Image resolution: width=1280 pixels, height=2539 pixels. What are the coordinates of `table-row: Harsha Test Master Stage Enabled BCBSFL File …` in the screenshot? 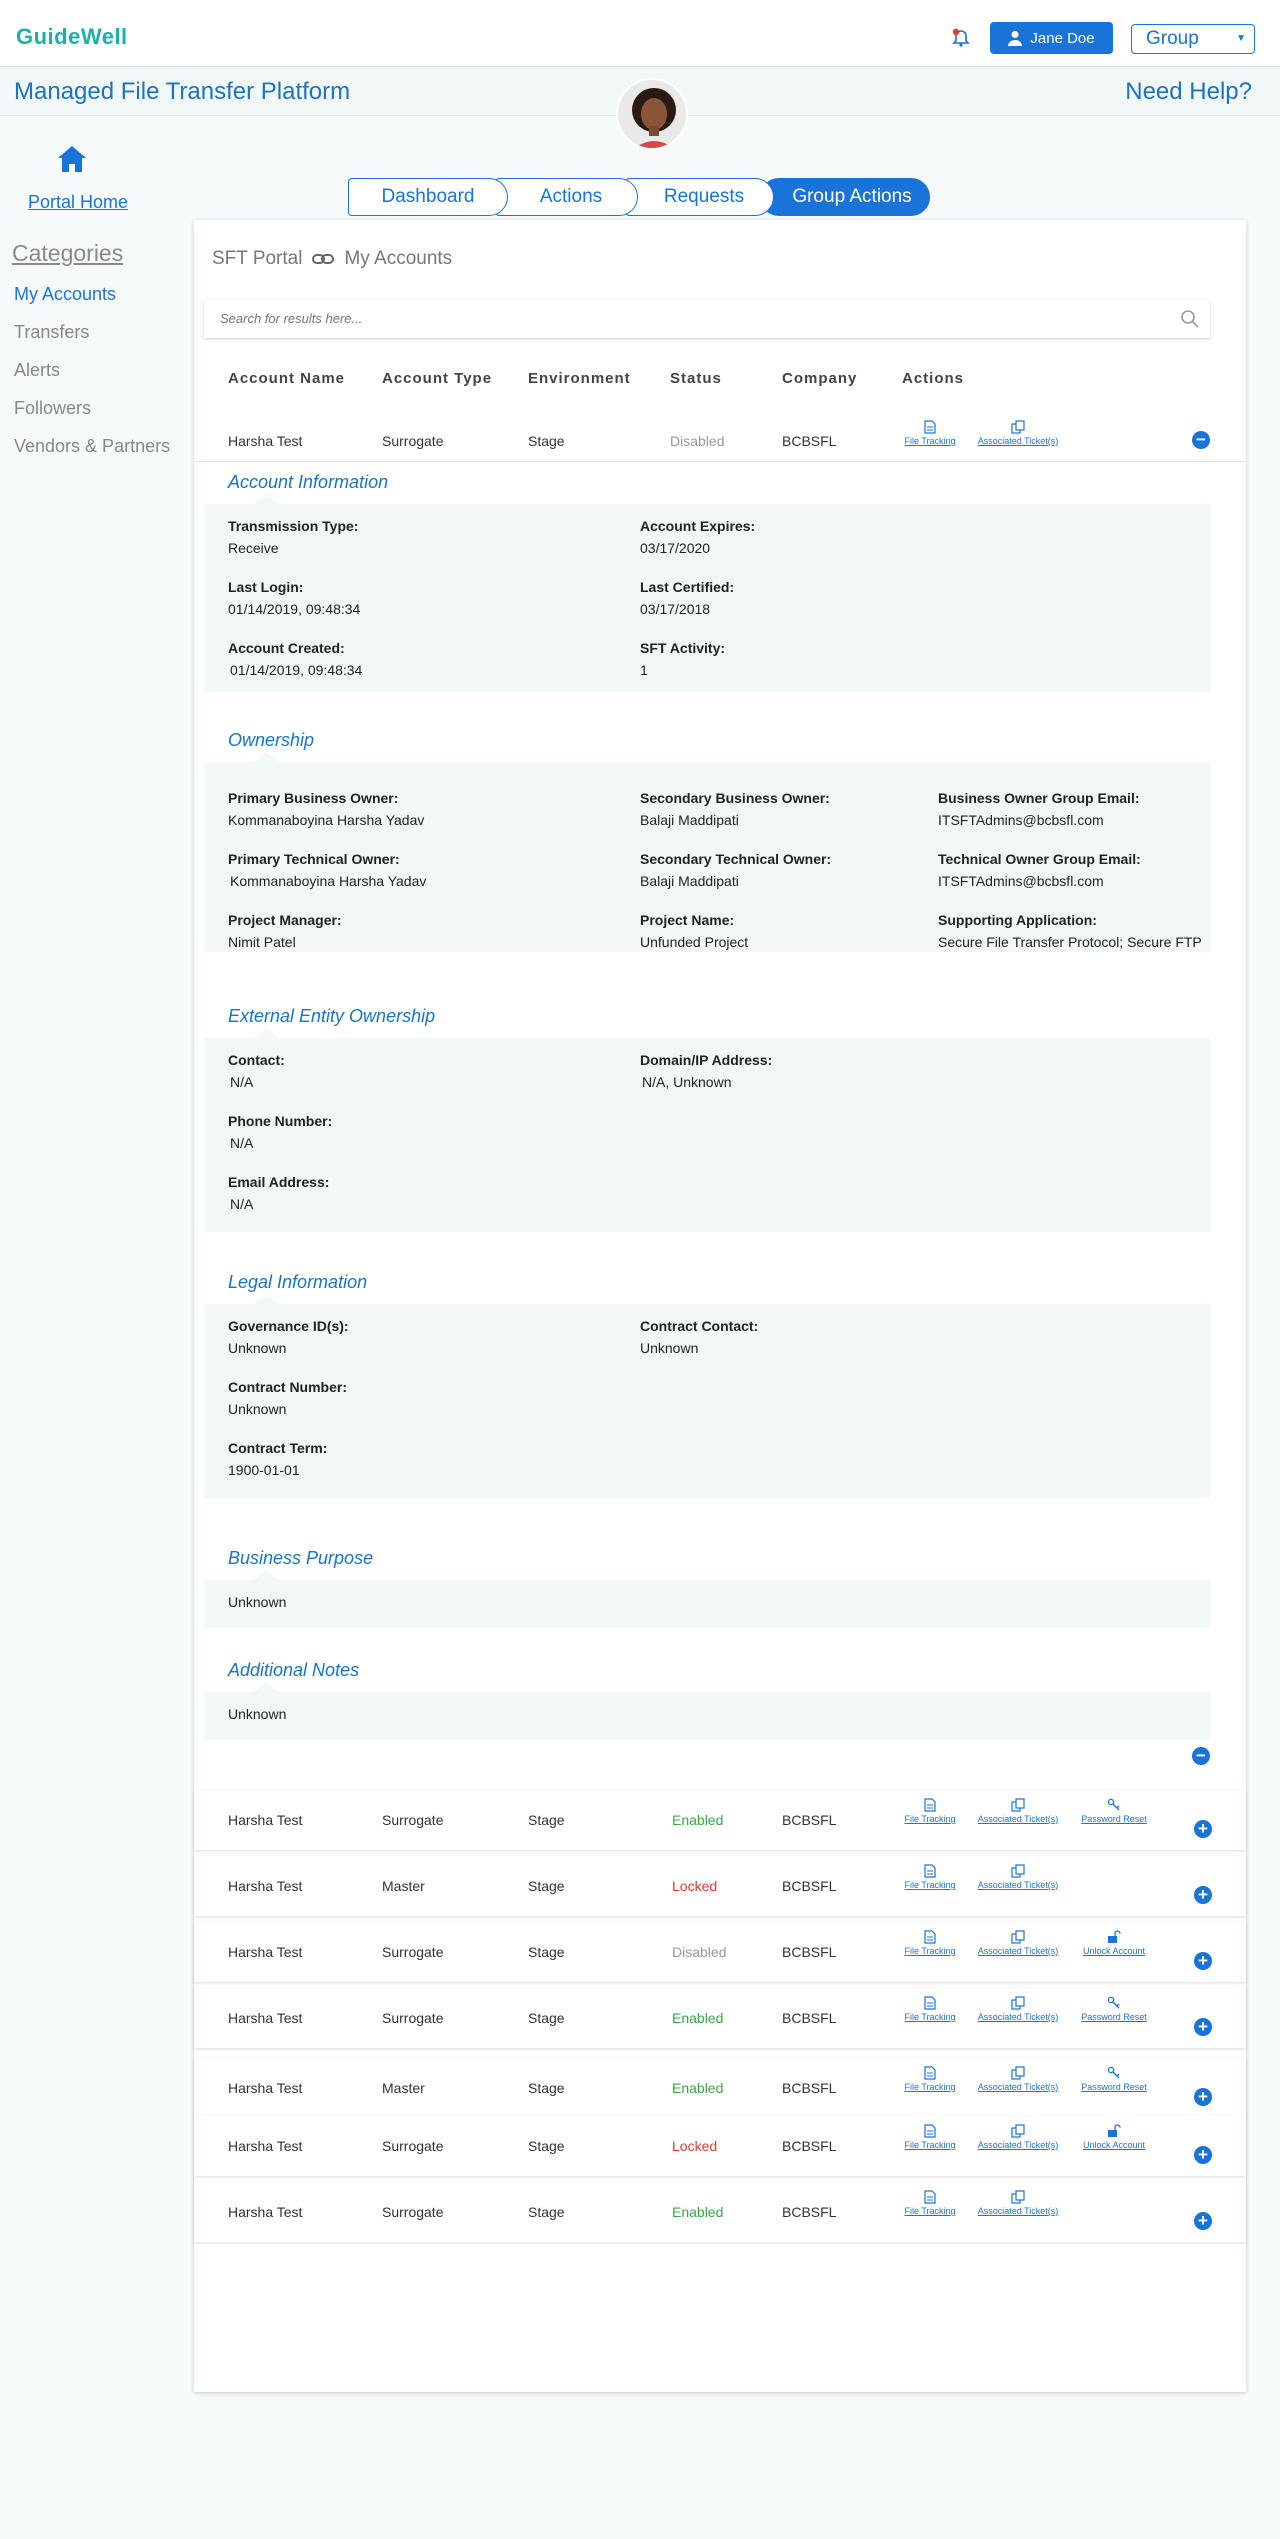 It's located at (720, 2088).